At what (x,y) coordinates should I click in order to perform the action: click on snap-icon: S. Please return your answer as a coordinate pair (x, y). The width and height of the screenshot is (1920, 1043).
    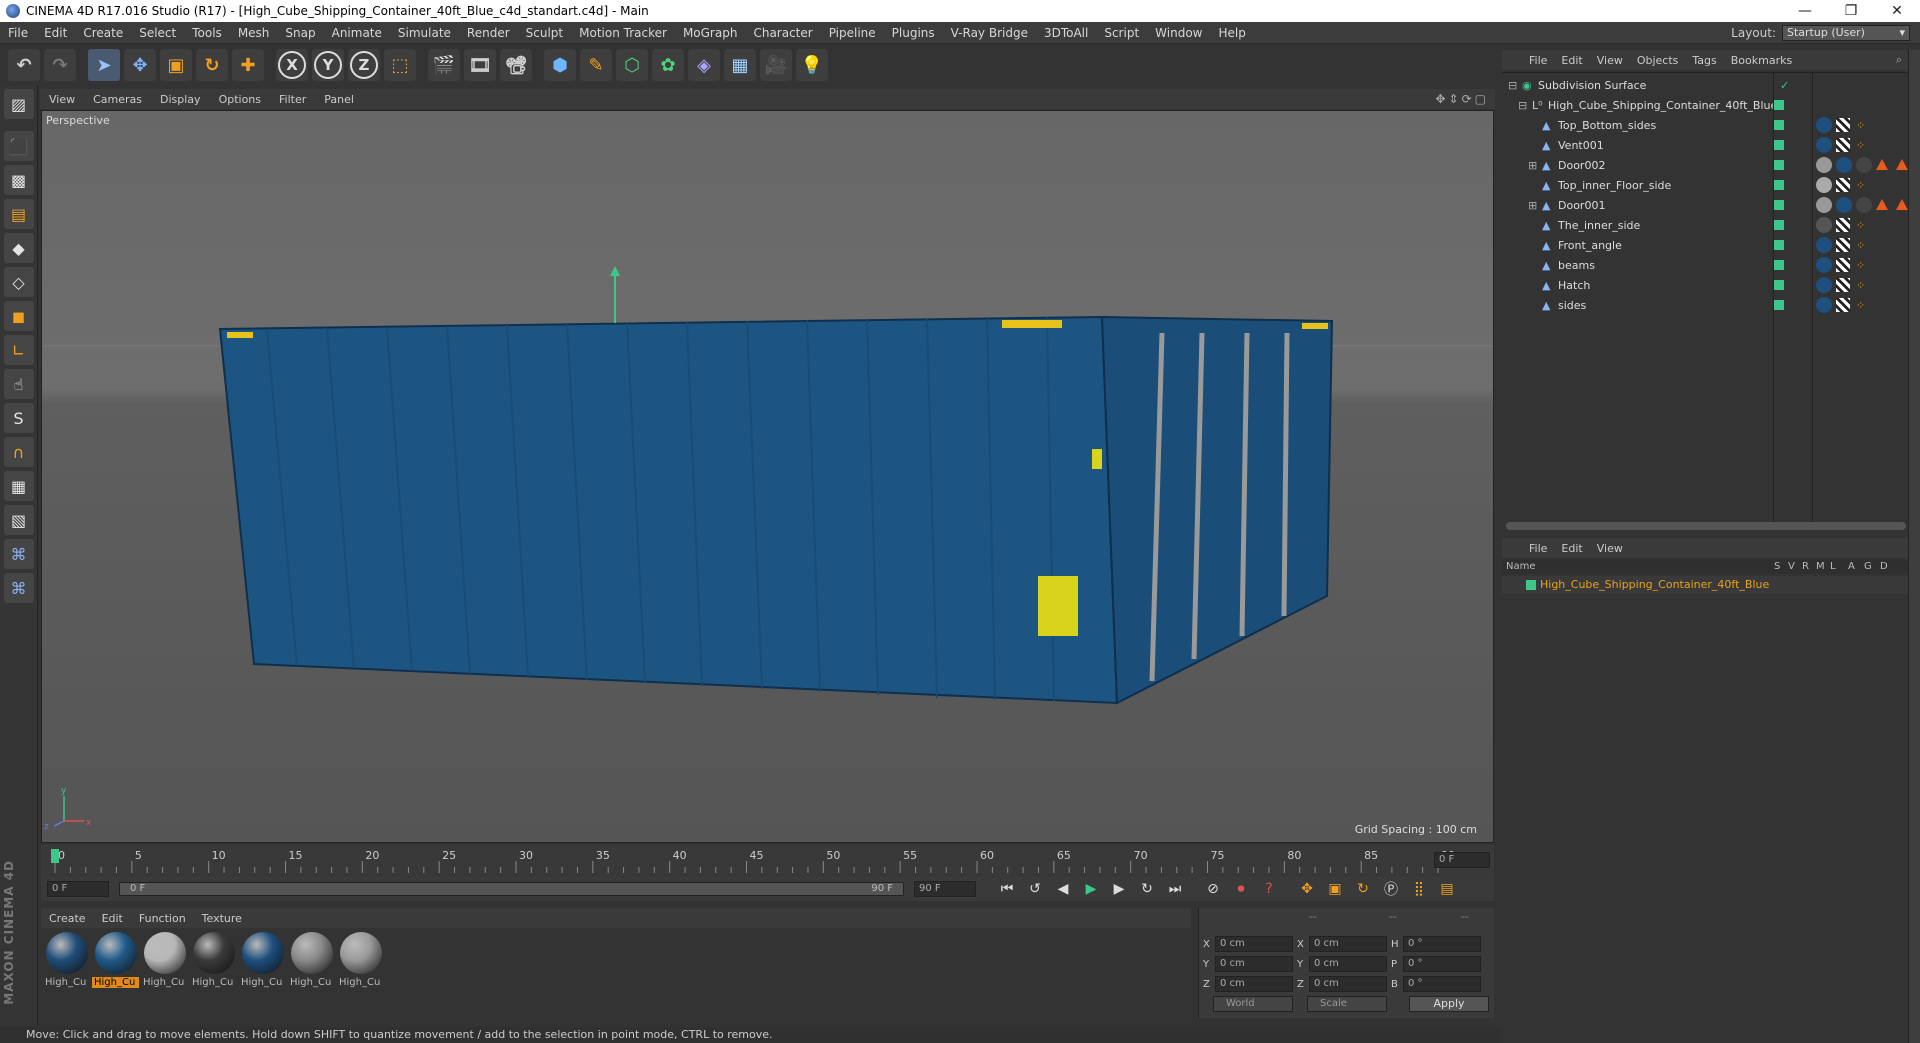
    Looking at the image, I should click on (18, 418).